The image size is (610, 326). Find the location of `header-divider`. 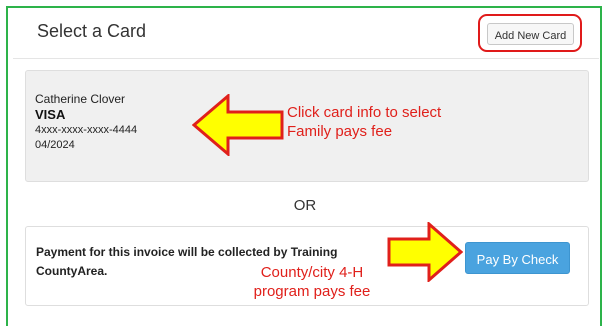

header-divider is located at coordinates (306, 58).